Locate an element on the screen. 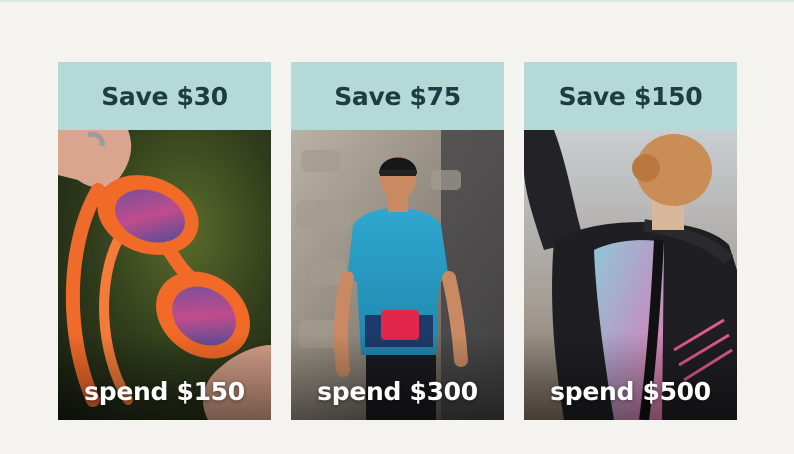  top-divider is located at coordinates (397, 1).